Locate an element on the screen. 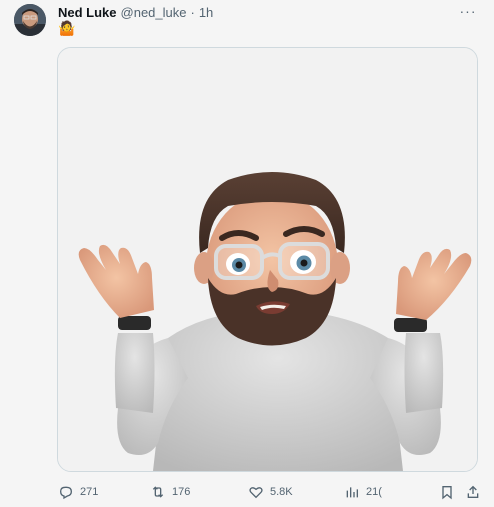  tweet-actions: 271 176 5.8K 21( is located at coordinates (273, 492).